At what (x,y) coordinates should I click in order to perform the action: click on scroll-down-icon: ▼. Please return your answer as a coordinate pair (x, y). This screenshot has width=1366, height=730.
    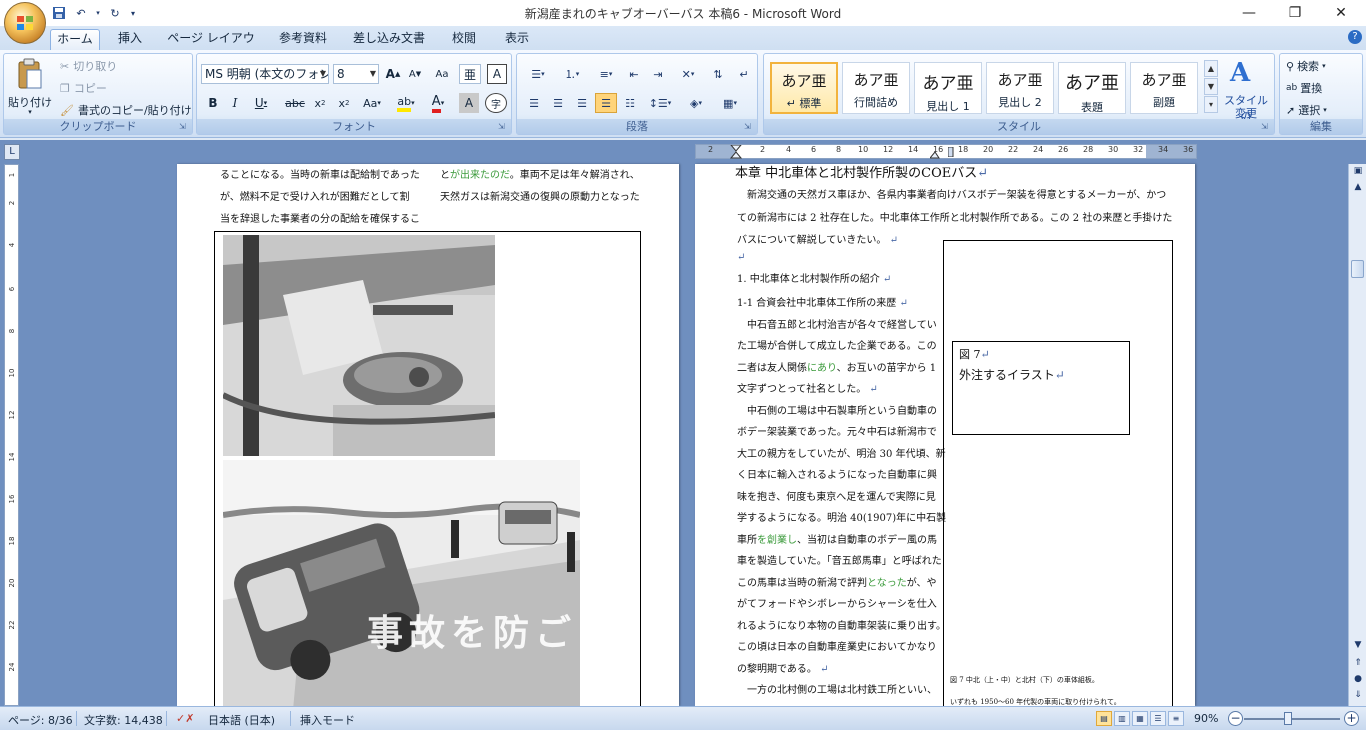
    Looking at the image, I should click on (1358, 647).